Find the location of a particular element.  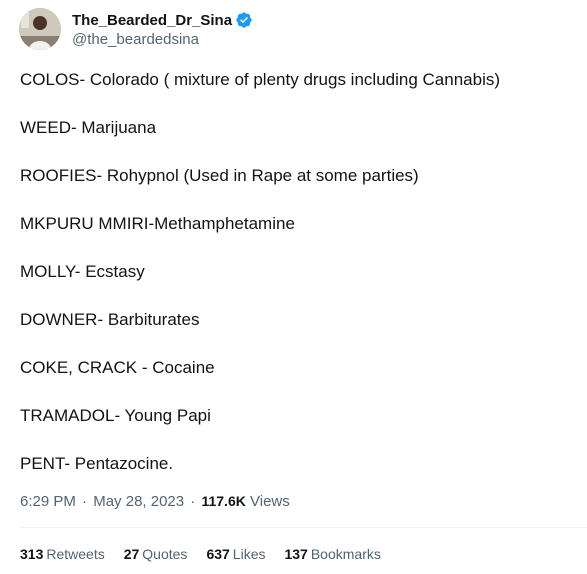

tweet-meta: 6:29 PM · May 28, 2023 · 117.6K Views is located at coordinates (155, 501).